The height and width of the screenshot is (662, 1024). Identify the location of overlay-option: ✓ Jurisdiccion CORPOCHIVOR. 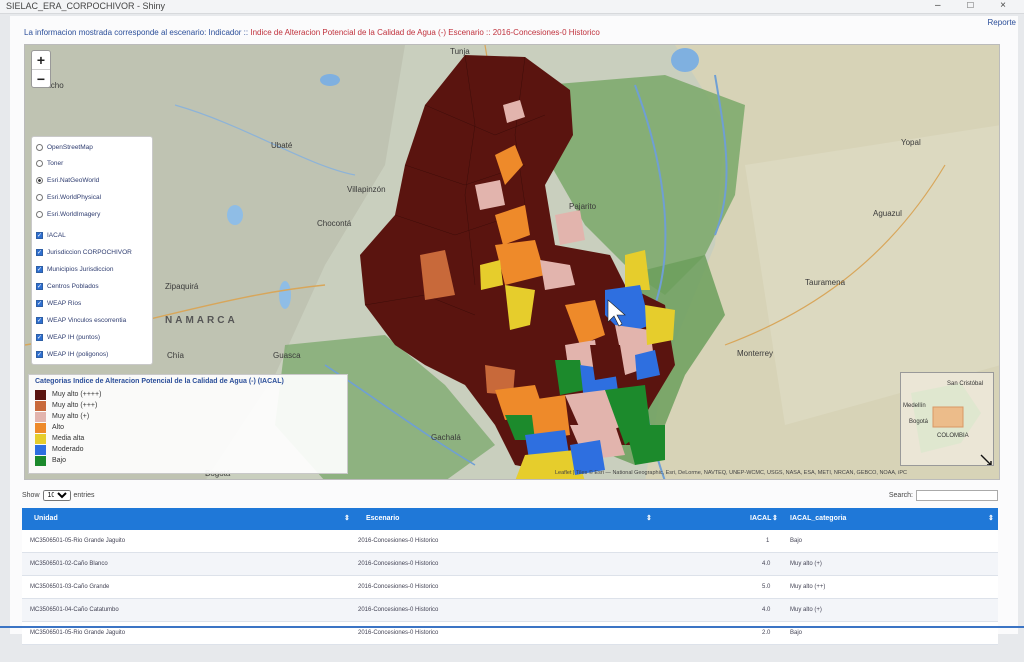
(84, 252).